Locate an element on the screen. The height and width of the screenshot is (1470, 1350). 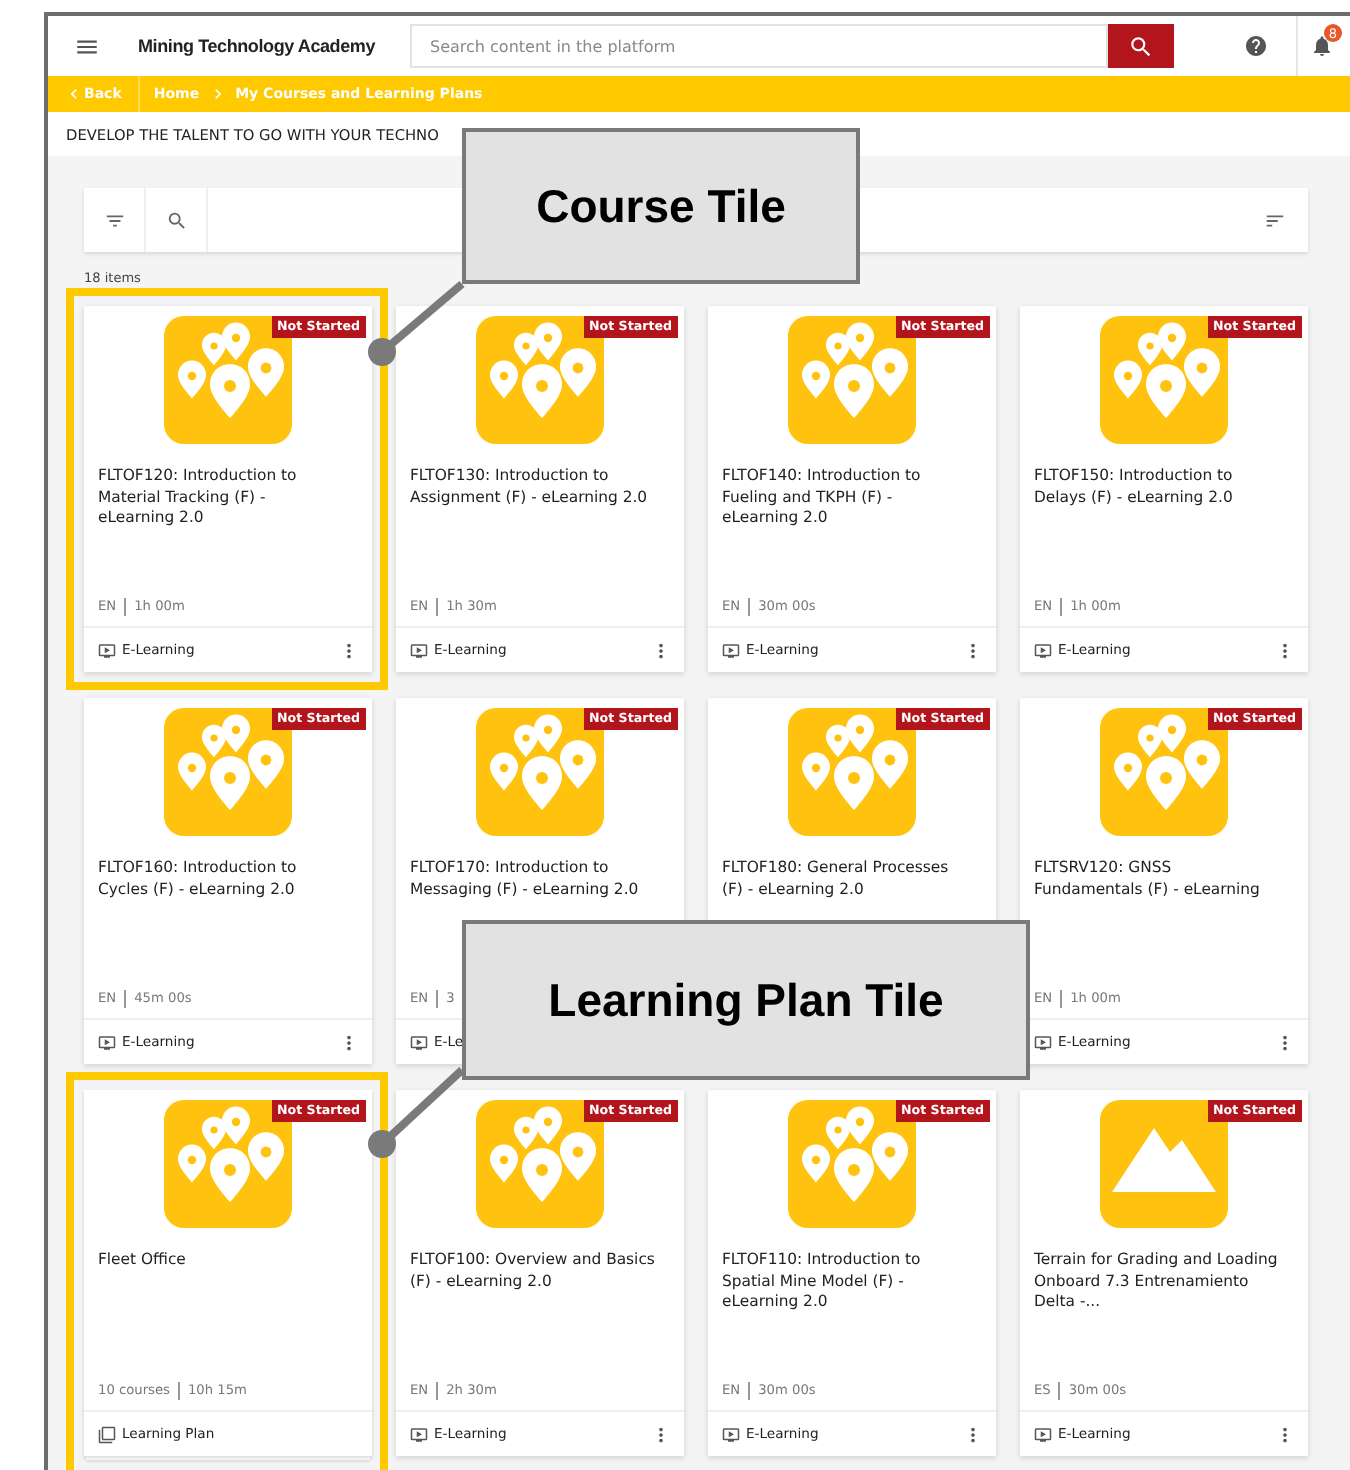
leader-line is located at coordinates (418, 1110).